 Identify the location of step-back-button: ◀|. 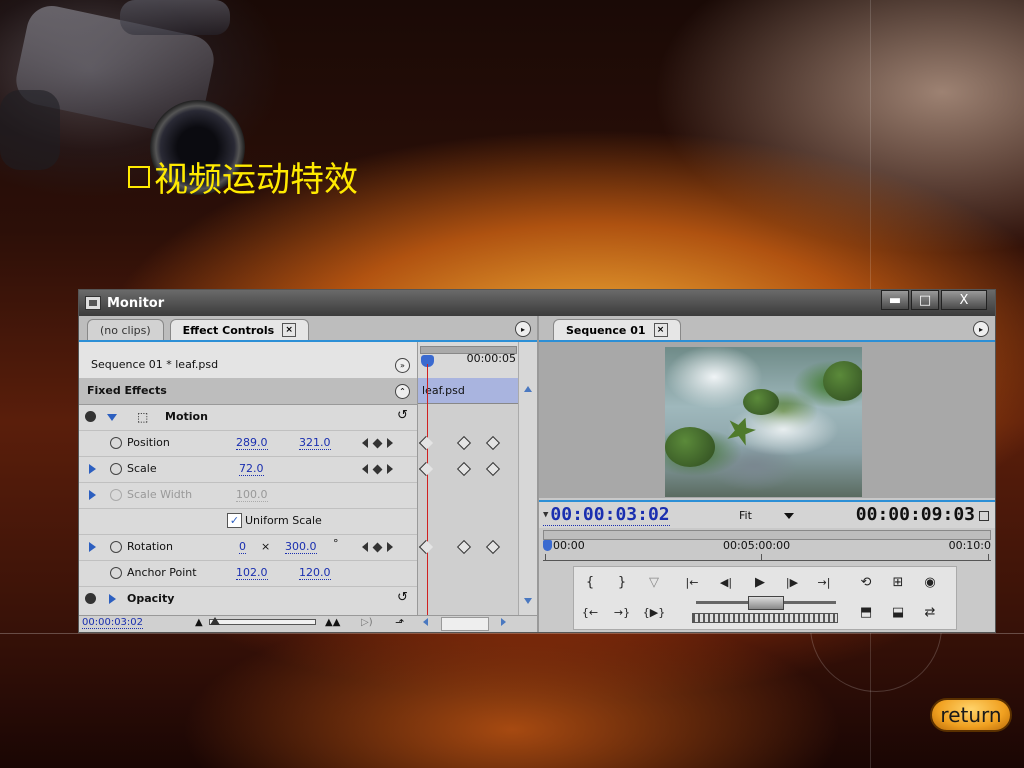
(726, 582).